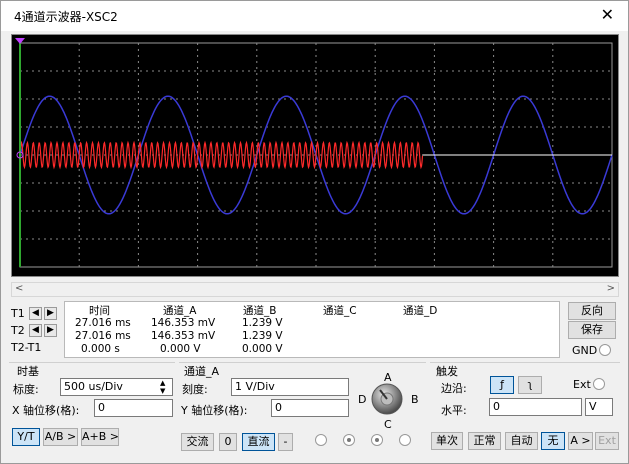 This screenshot has height=464, width=629. What do you see at coordinates (50, 313) in the screenshot?
I see `t1-right-button: ▶` at bounding box center [50, 313].